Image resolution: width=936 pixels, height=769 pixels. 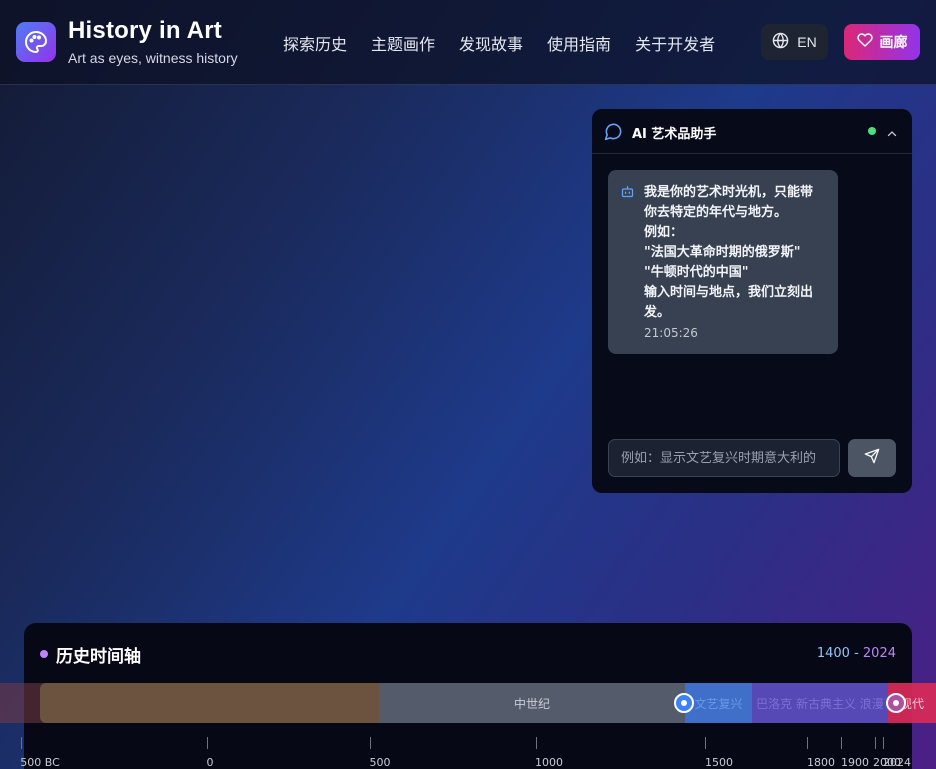 I want to click on axis-tick-label: 1000, so click(x=549, y=762).